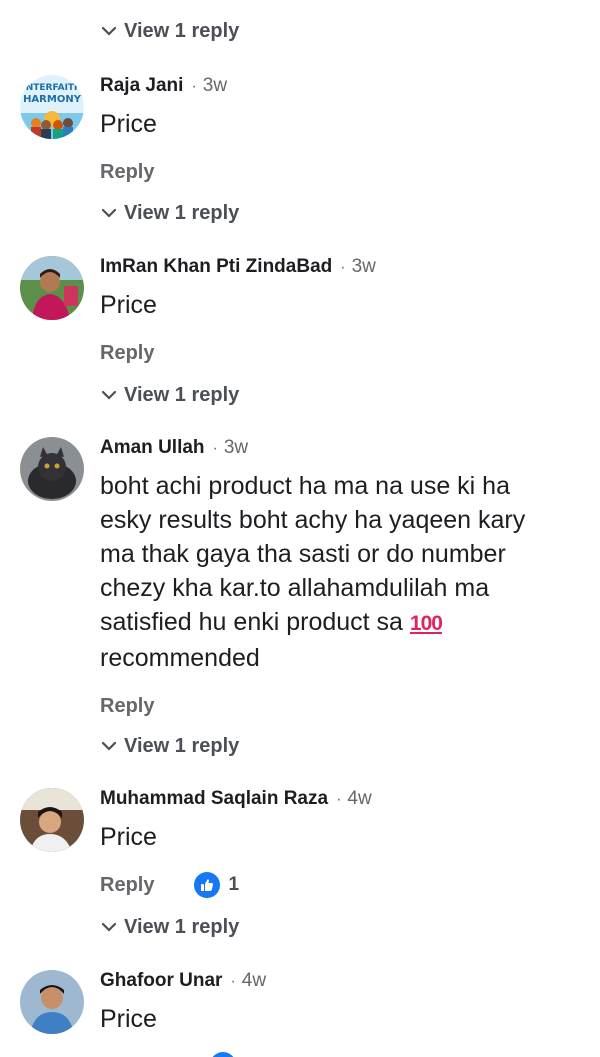  What do you see at coordinates (300, 313) in the screenshot?
I see `comment: ImRan Khan Pti ZindaBad · 3w Price Reply` at bounding box center [300, 313].